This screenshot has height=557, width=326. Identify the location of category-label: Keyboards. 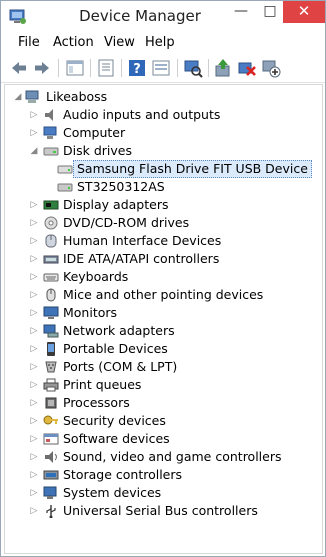
(96, 276).